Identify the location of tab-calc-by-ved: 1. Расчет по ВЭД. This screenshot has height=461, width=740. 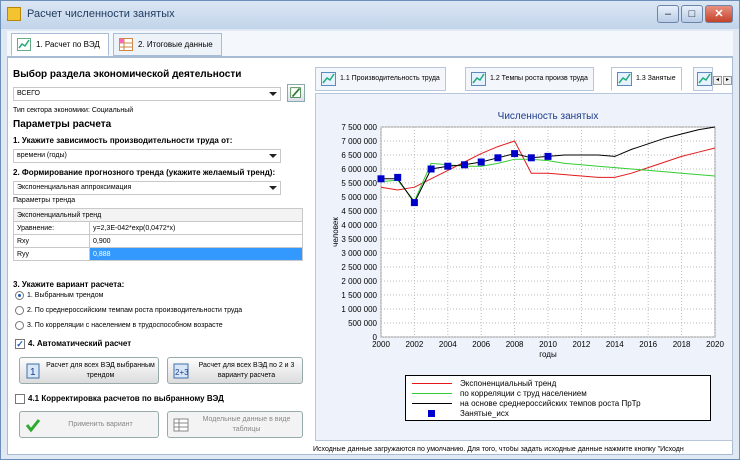
(60, 44).